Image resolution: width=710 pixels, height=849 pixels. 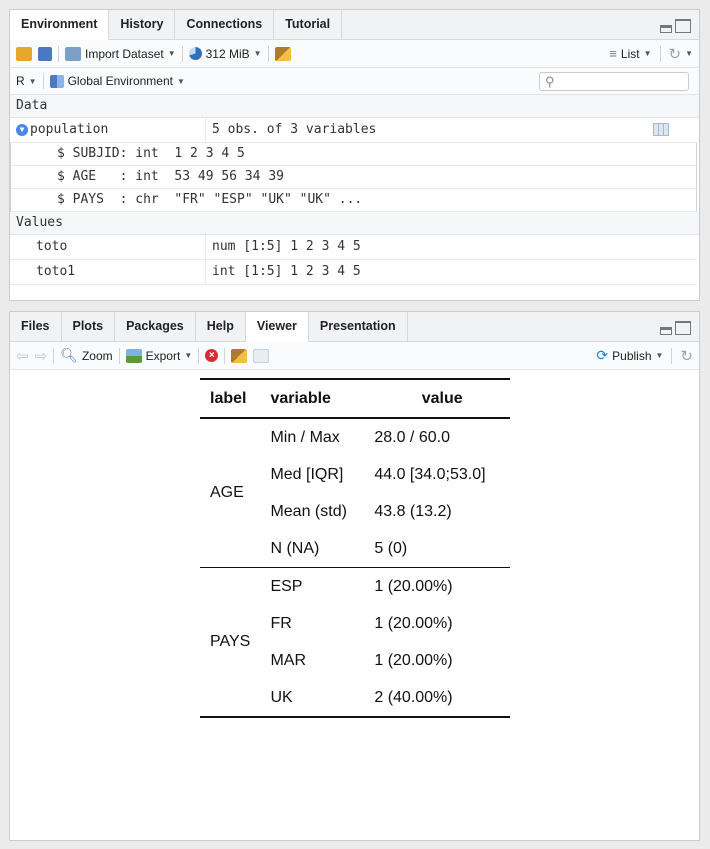 I want to click on tab-tutorial: Tutorial, so click(x=308, y=24).